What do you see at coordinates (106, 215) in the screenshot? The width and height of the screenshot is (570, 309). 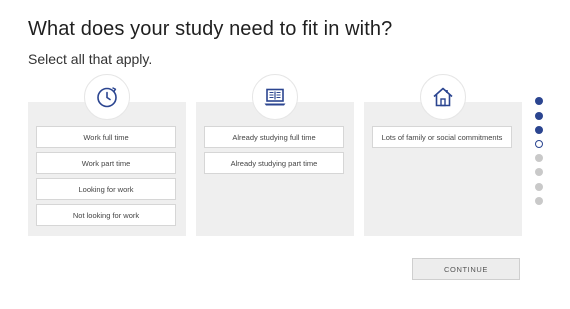 I see `option-not-looking-for-work: Not looking for work` at bounding box center [106, 215].